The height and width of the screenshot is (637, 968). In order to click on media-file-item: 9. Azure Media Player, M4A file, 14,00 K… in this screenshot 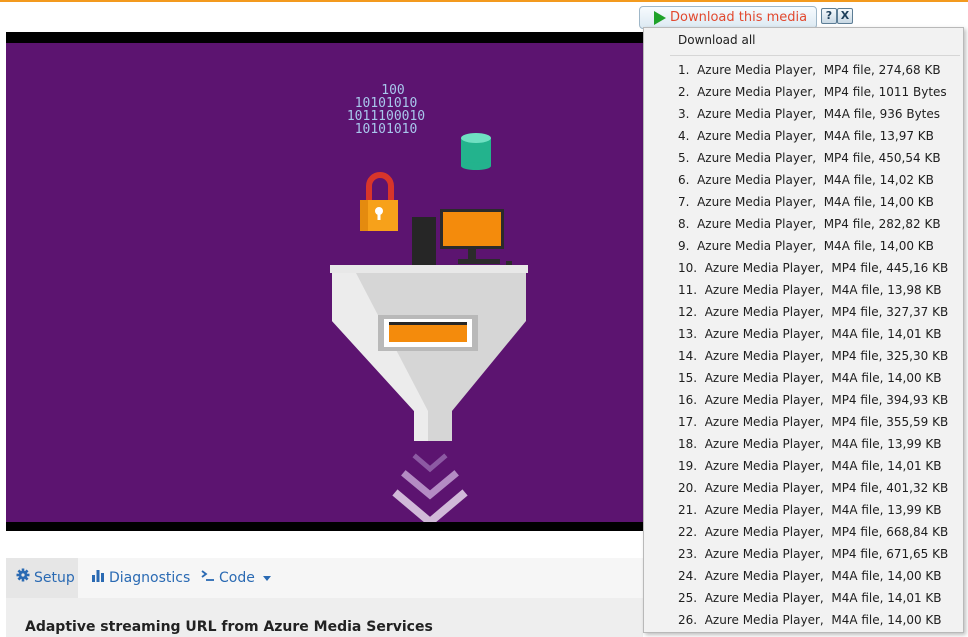, I will do `click(813, 246)`.